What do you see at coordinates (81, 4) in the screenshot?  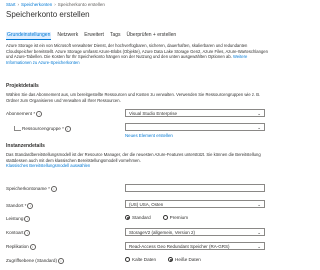 I see `breadcrumb-current: Speicherkonto erstellen` at bounding box center [81, 4].